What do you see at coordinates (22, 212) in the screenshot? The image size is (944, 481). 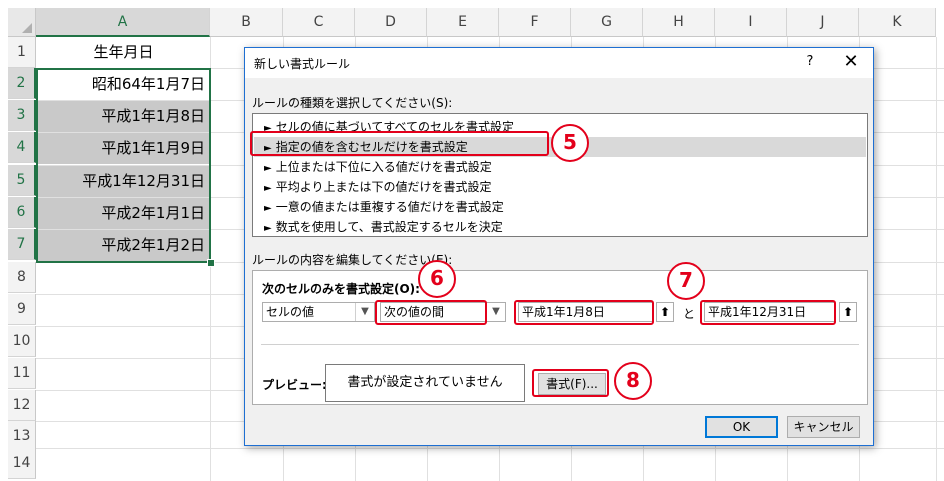 I see `row-header-6: 6` at bounding box center [22, 212].